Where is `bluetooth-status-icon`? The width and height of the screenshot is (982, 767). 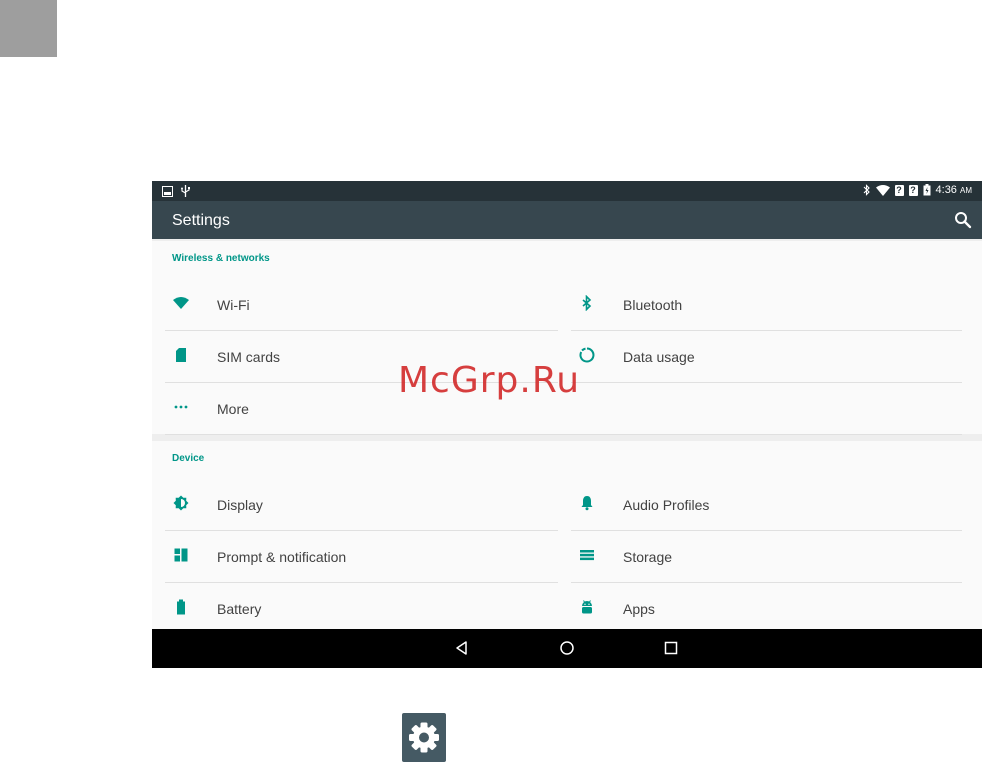
bluetooth-status-icon is located at coordinates (866, 190).